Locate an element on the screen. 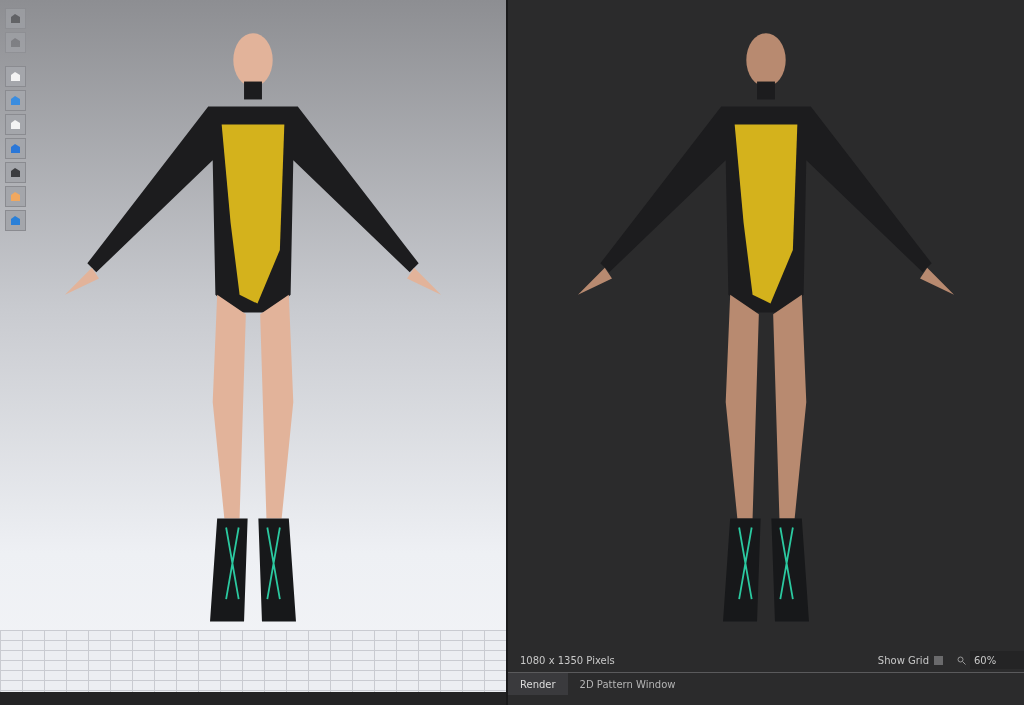  tab: Render is located at coordinates (538, 684).